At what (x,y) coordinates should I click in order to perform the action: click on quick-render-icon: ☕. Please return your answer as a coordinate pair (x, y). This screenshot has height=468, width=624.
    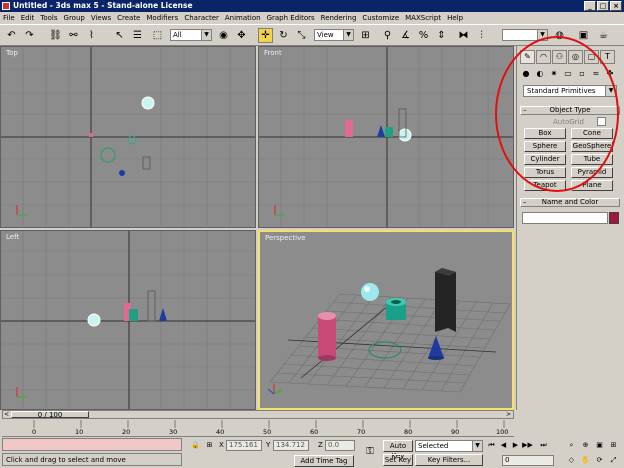
    Looking at the image, I should click on (603, 35).